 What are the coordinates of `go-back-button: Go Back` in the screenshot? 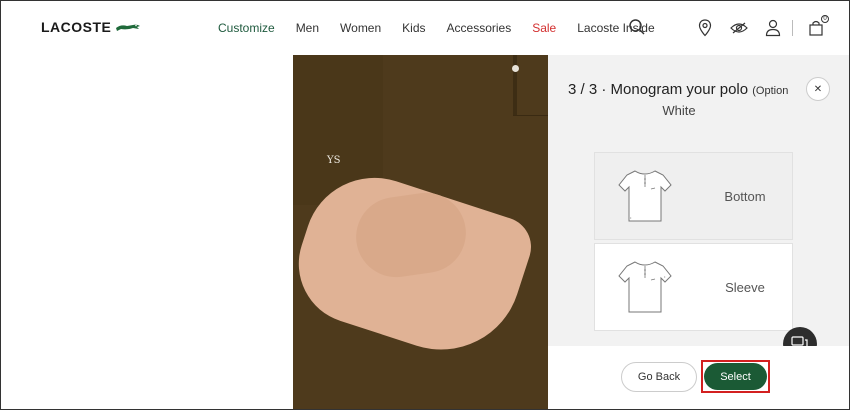 It's located at (659, 377).